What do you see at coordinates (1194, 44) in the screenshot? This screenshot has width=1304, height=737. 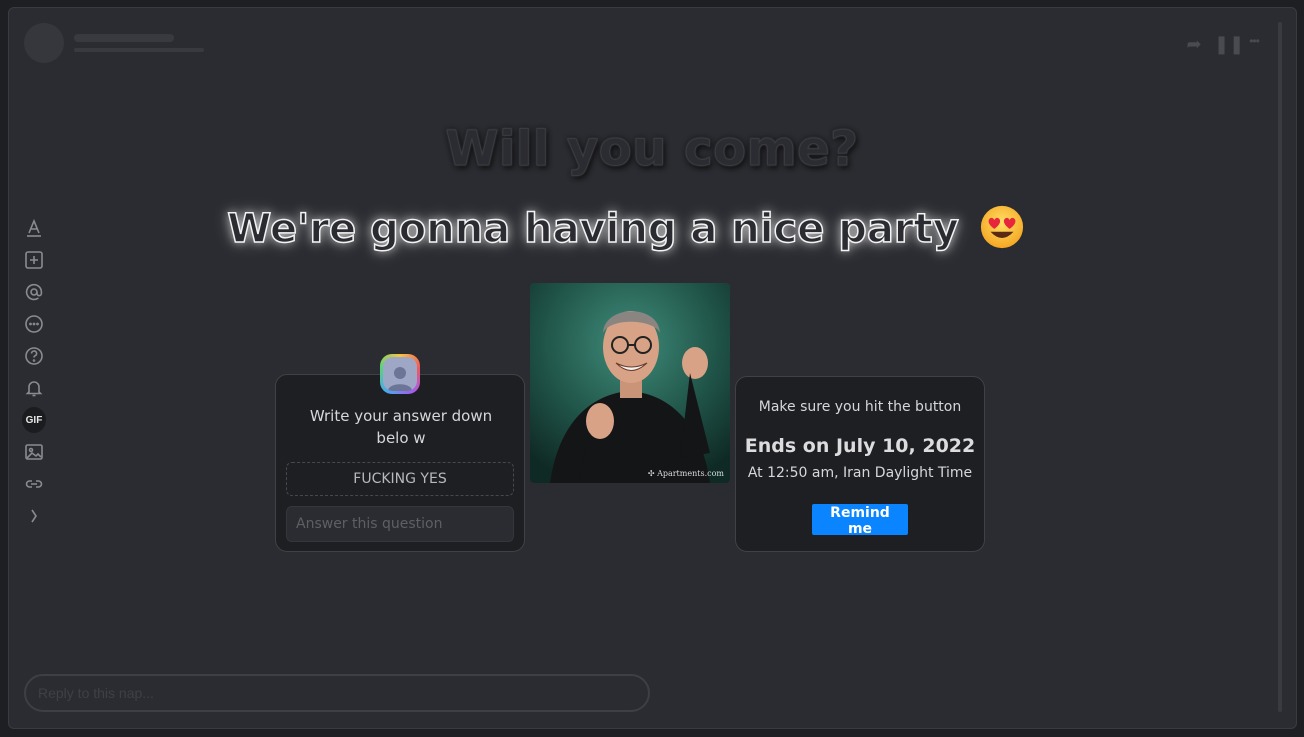 I see `share-icon: ➦` at bounding box center [1194, 44].